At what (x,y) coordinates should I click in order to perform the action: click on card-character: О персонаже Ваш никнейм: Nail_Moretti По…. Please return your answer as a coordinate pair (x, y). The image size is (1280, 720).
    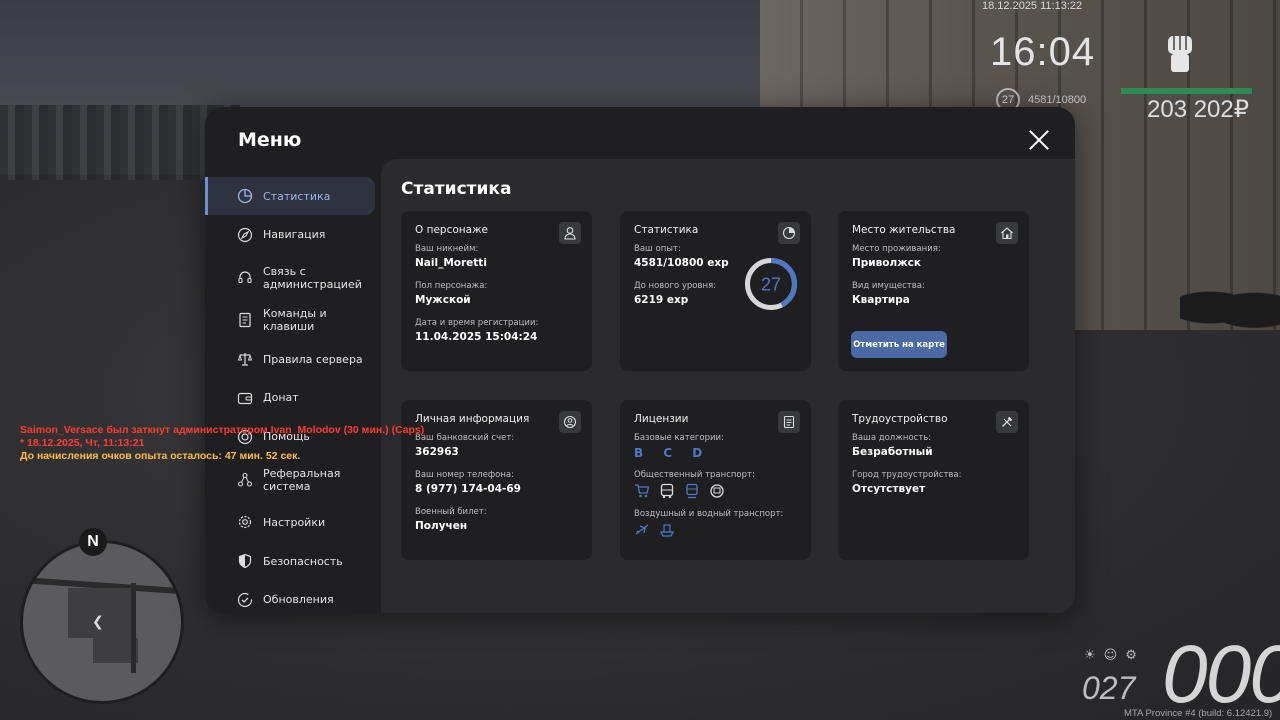
    Looking at the image, I should click on (496, 291).